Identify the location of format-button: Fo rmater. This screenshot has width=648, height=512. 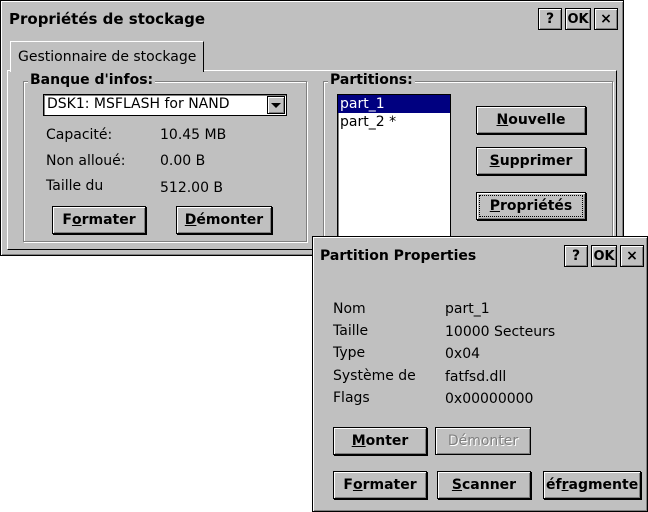
(99, 220).